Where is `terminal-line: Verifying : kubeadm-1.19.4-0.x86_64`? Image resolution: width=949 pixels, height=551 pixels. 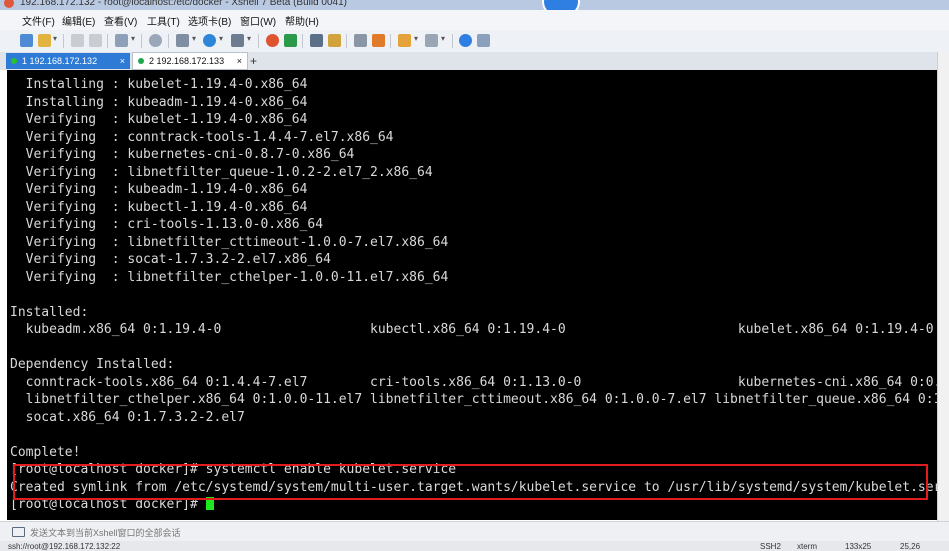 terminal-line: Verifying : kubeadm-1.19.4-0.x86_64 is located at coordinates (159, 189).